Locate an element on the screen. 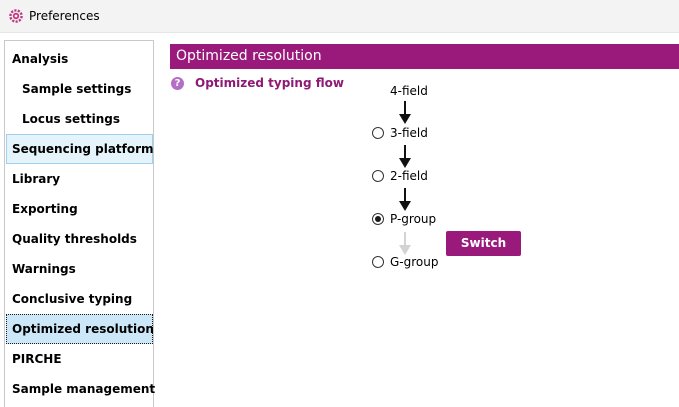 This screenshot has height=407, width=679. window-title: Preferences is located at coordinates (64, 16).